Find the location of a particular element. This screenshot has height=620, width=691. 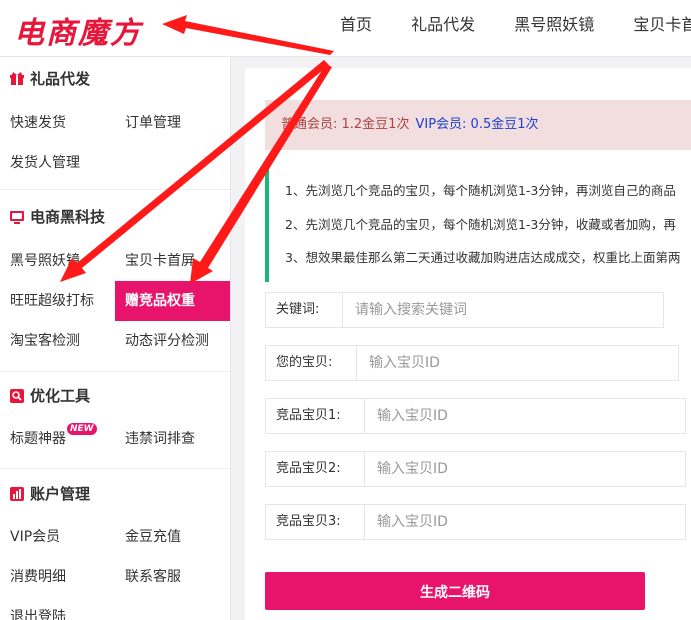

vip-member-price: VIP会员: 0.5金豆1次 is located at coordinates (477, 124).